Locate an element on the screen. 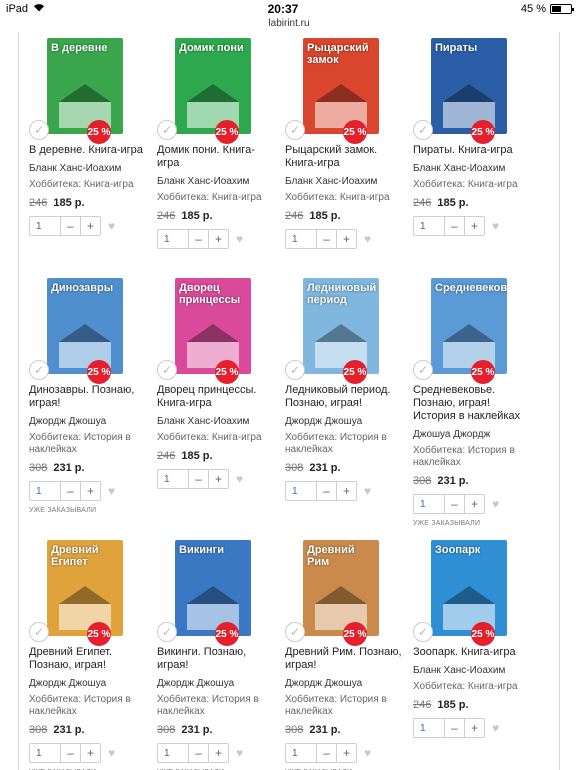 The image size is (578, 770). product-title: Пираты. Книга-игра is located at coordinates (473, 150).